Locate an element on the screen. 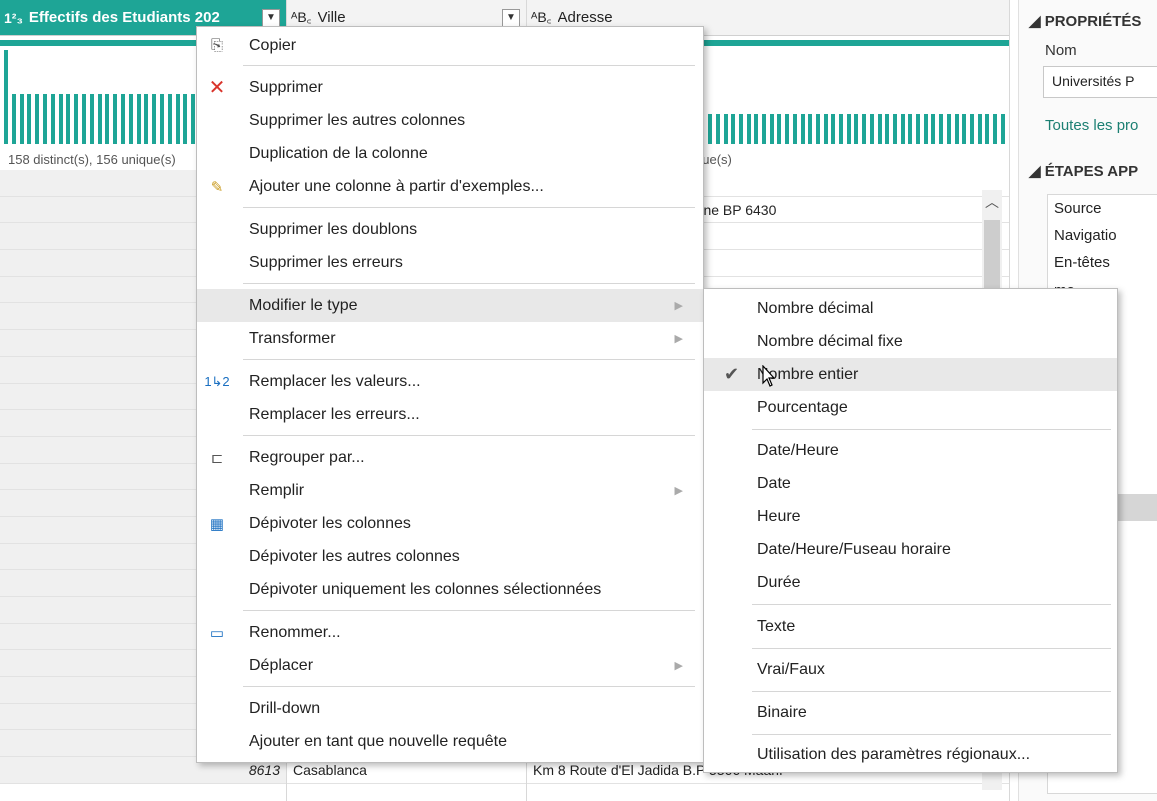  submenu-item-duration: Durée is located at coordinates (910, 582).